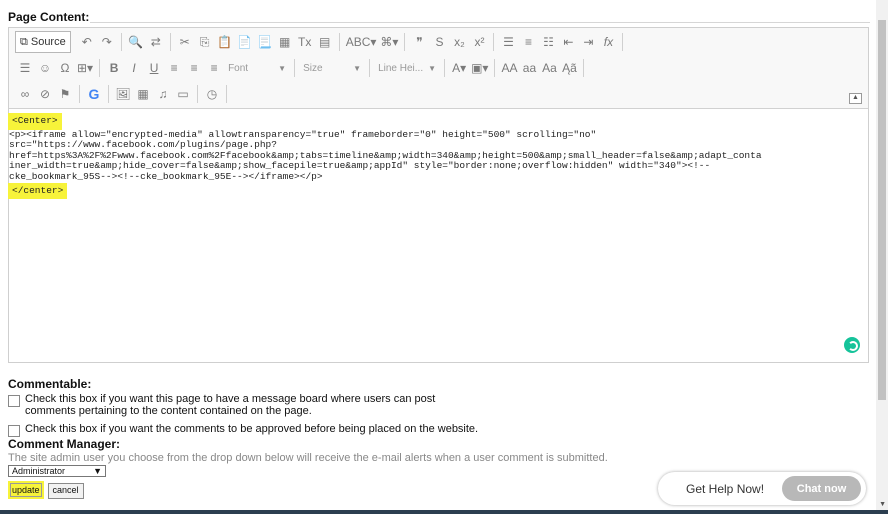  What do you see at coordinates (549, 68) in the screenshot?
I see `capitalize-icon: Aa` at bounding box center [549, 68].